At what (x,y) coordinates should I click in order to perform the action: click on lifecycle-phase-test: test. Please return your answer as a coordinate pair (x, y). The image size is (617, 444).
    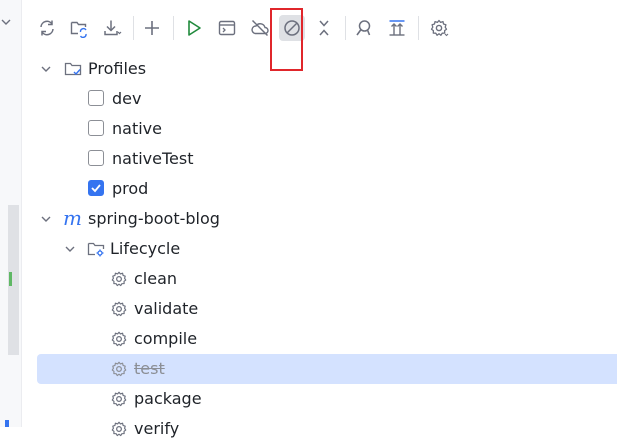
    Looking at the image, I should click on (327, 369).